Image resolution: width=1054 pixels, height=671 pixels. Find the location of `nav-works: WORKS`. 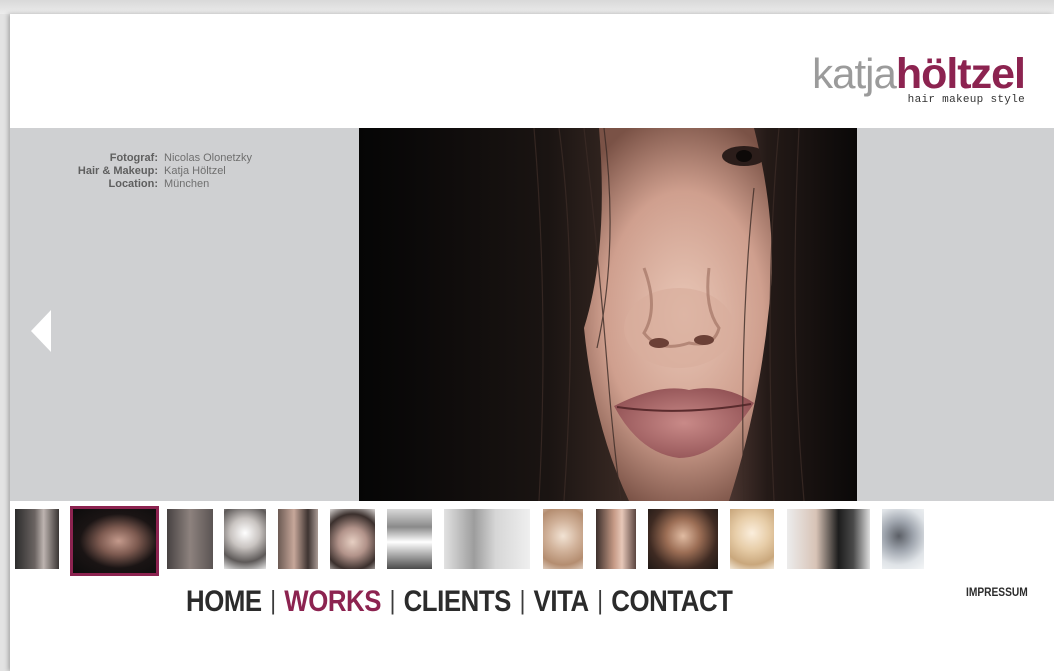

nav-works: WORKS is located at coordinates (332, 601).